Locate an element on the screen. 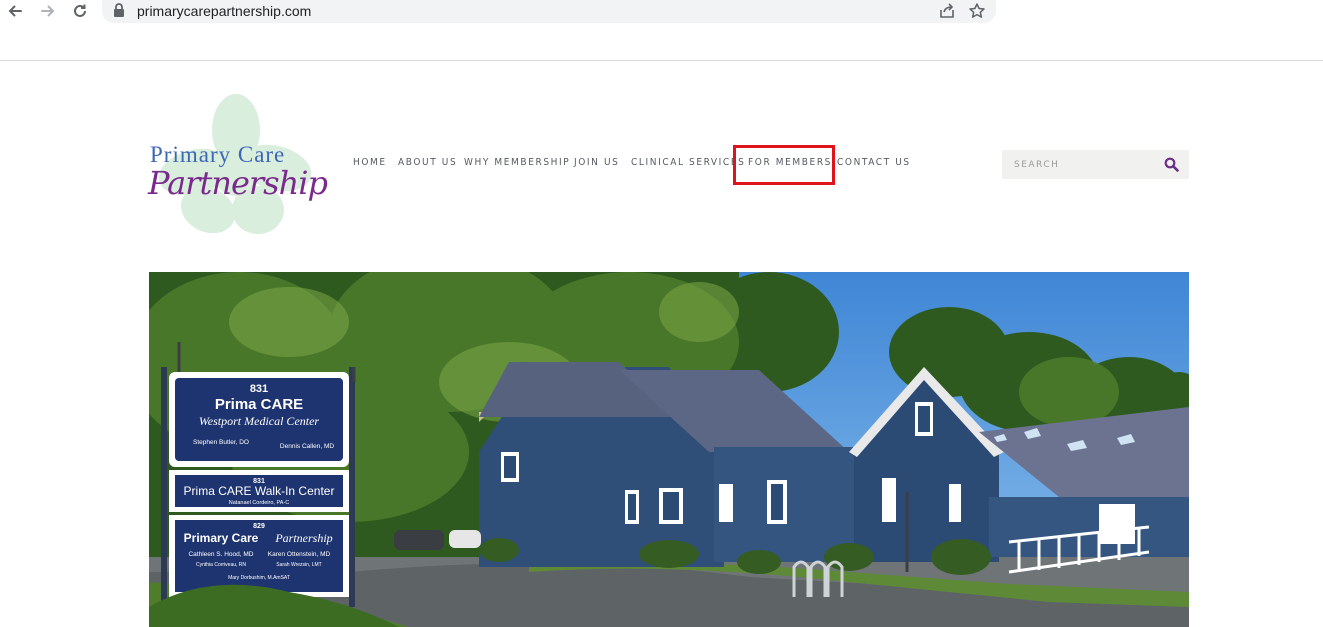 The image size is (1323, 627). site-logo: Primary Care Partnership is located at coordinates (237, 165).